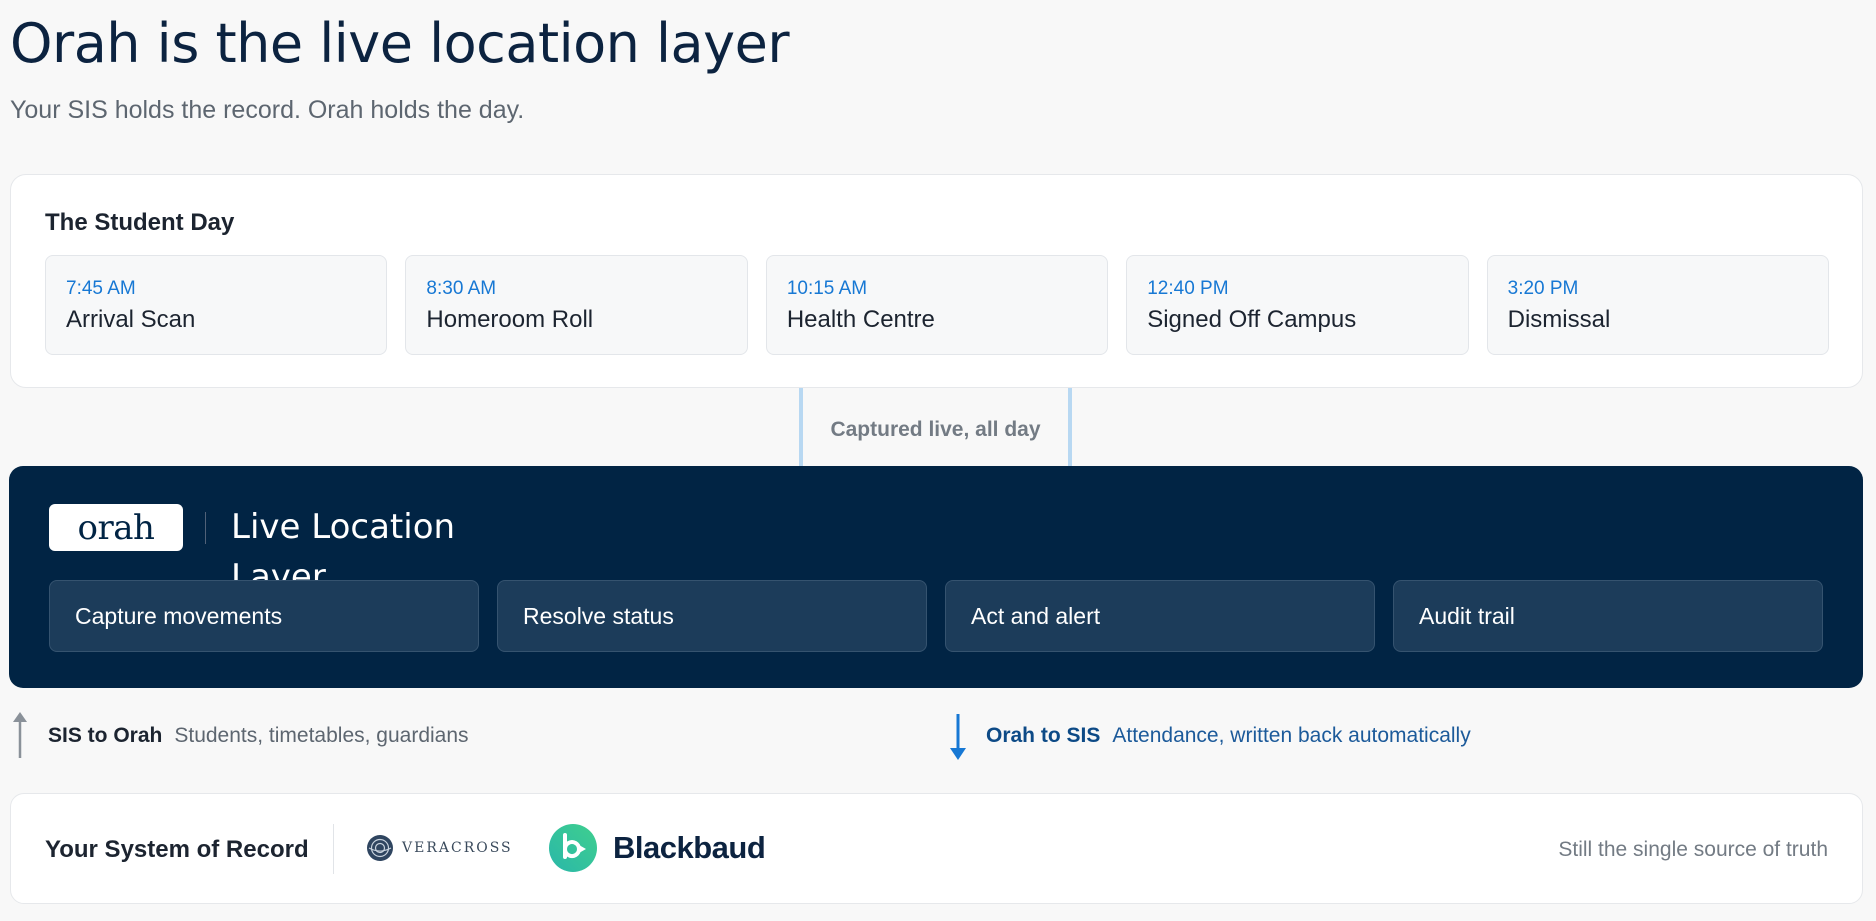 The image size is (1876, 921). I want to click on record-title: Your System of Record, so click(177, 849).